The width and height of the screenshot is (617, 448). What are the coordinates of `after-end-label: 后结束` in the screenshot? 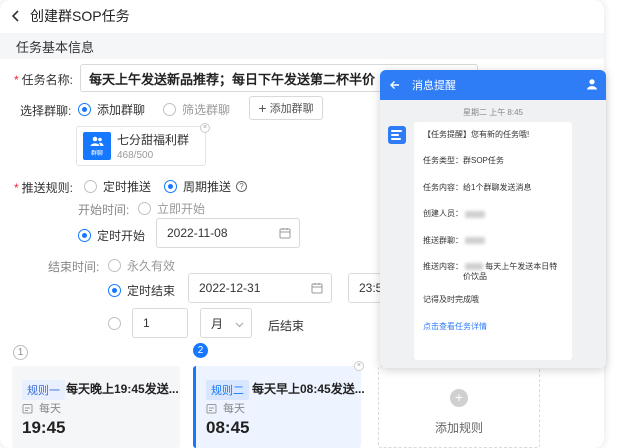 It's located at (286, 326).